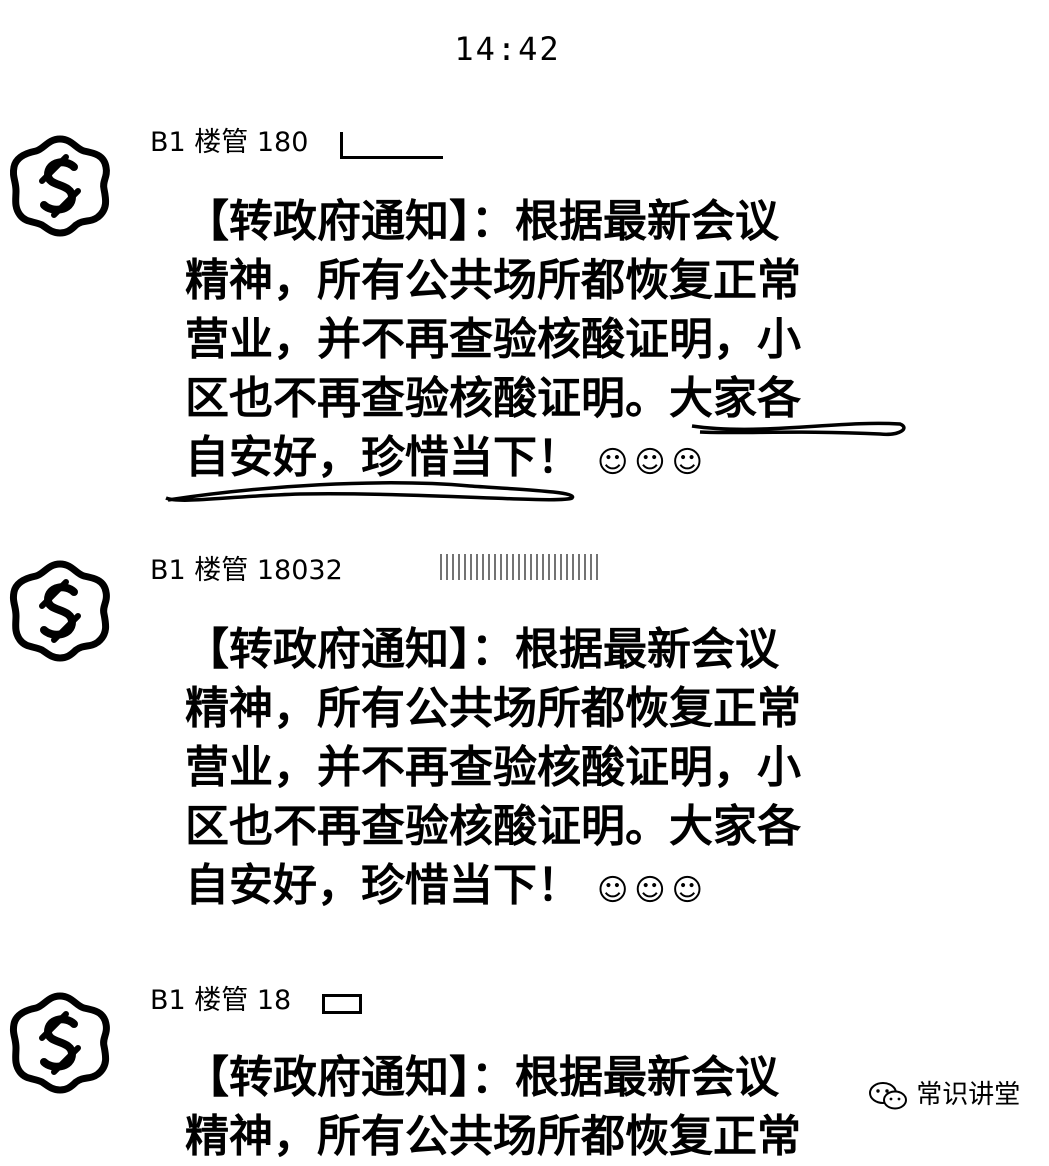  What do you see at coordinates (545, 1107) in the screenshot?
I see `message-bubble: 【转政府通知】：根据最新会议 精神，所有公共场所都恢复正常` at bounding box center [545, 1107].